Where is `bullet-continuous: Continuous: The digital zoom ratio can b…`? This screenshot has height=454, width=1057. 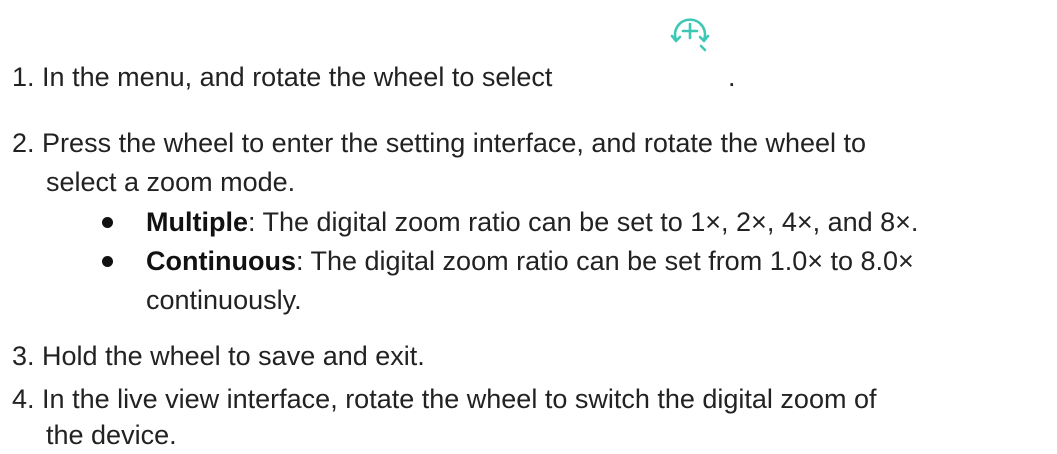
bullet-continuous: Continuous: The digital zoom ratio can b… is located at coordinates (530, 261).